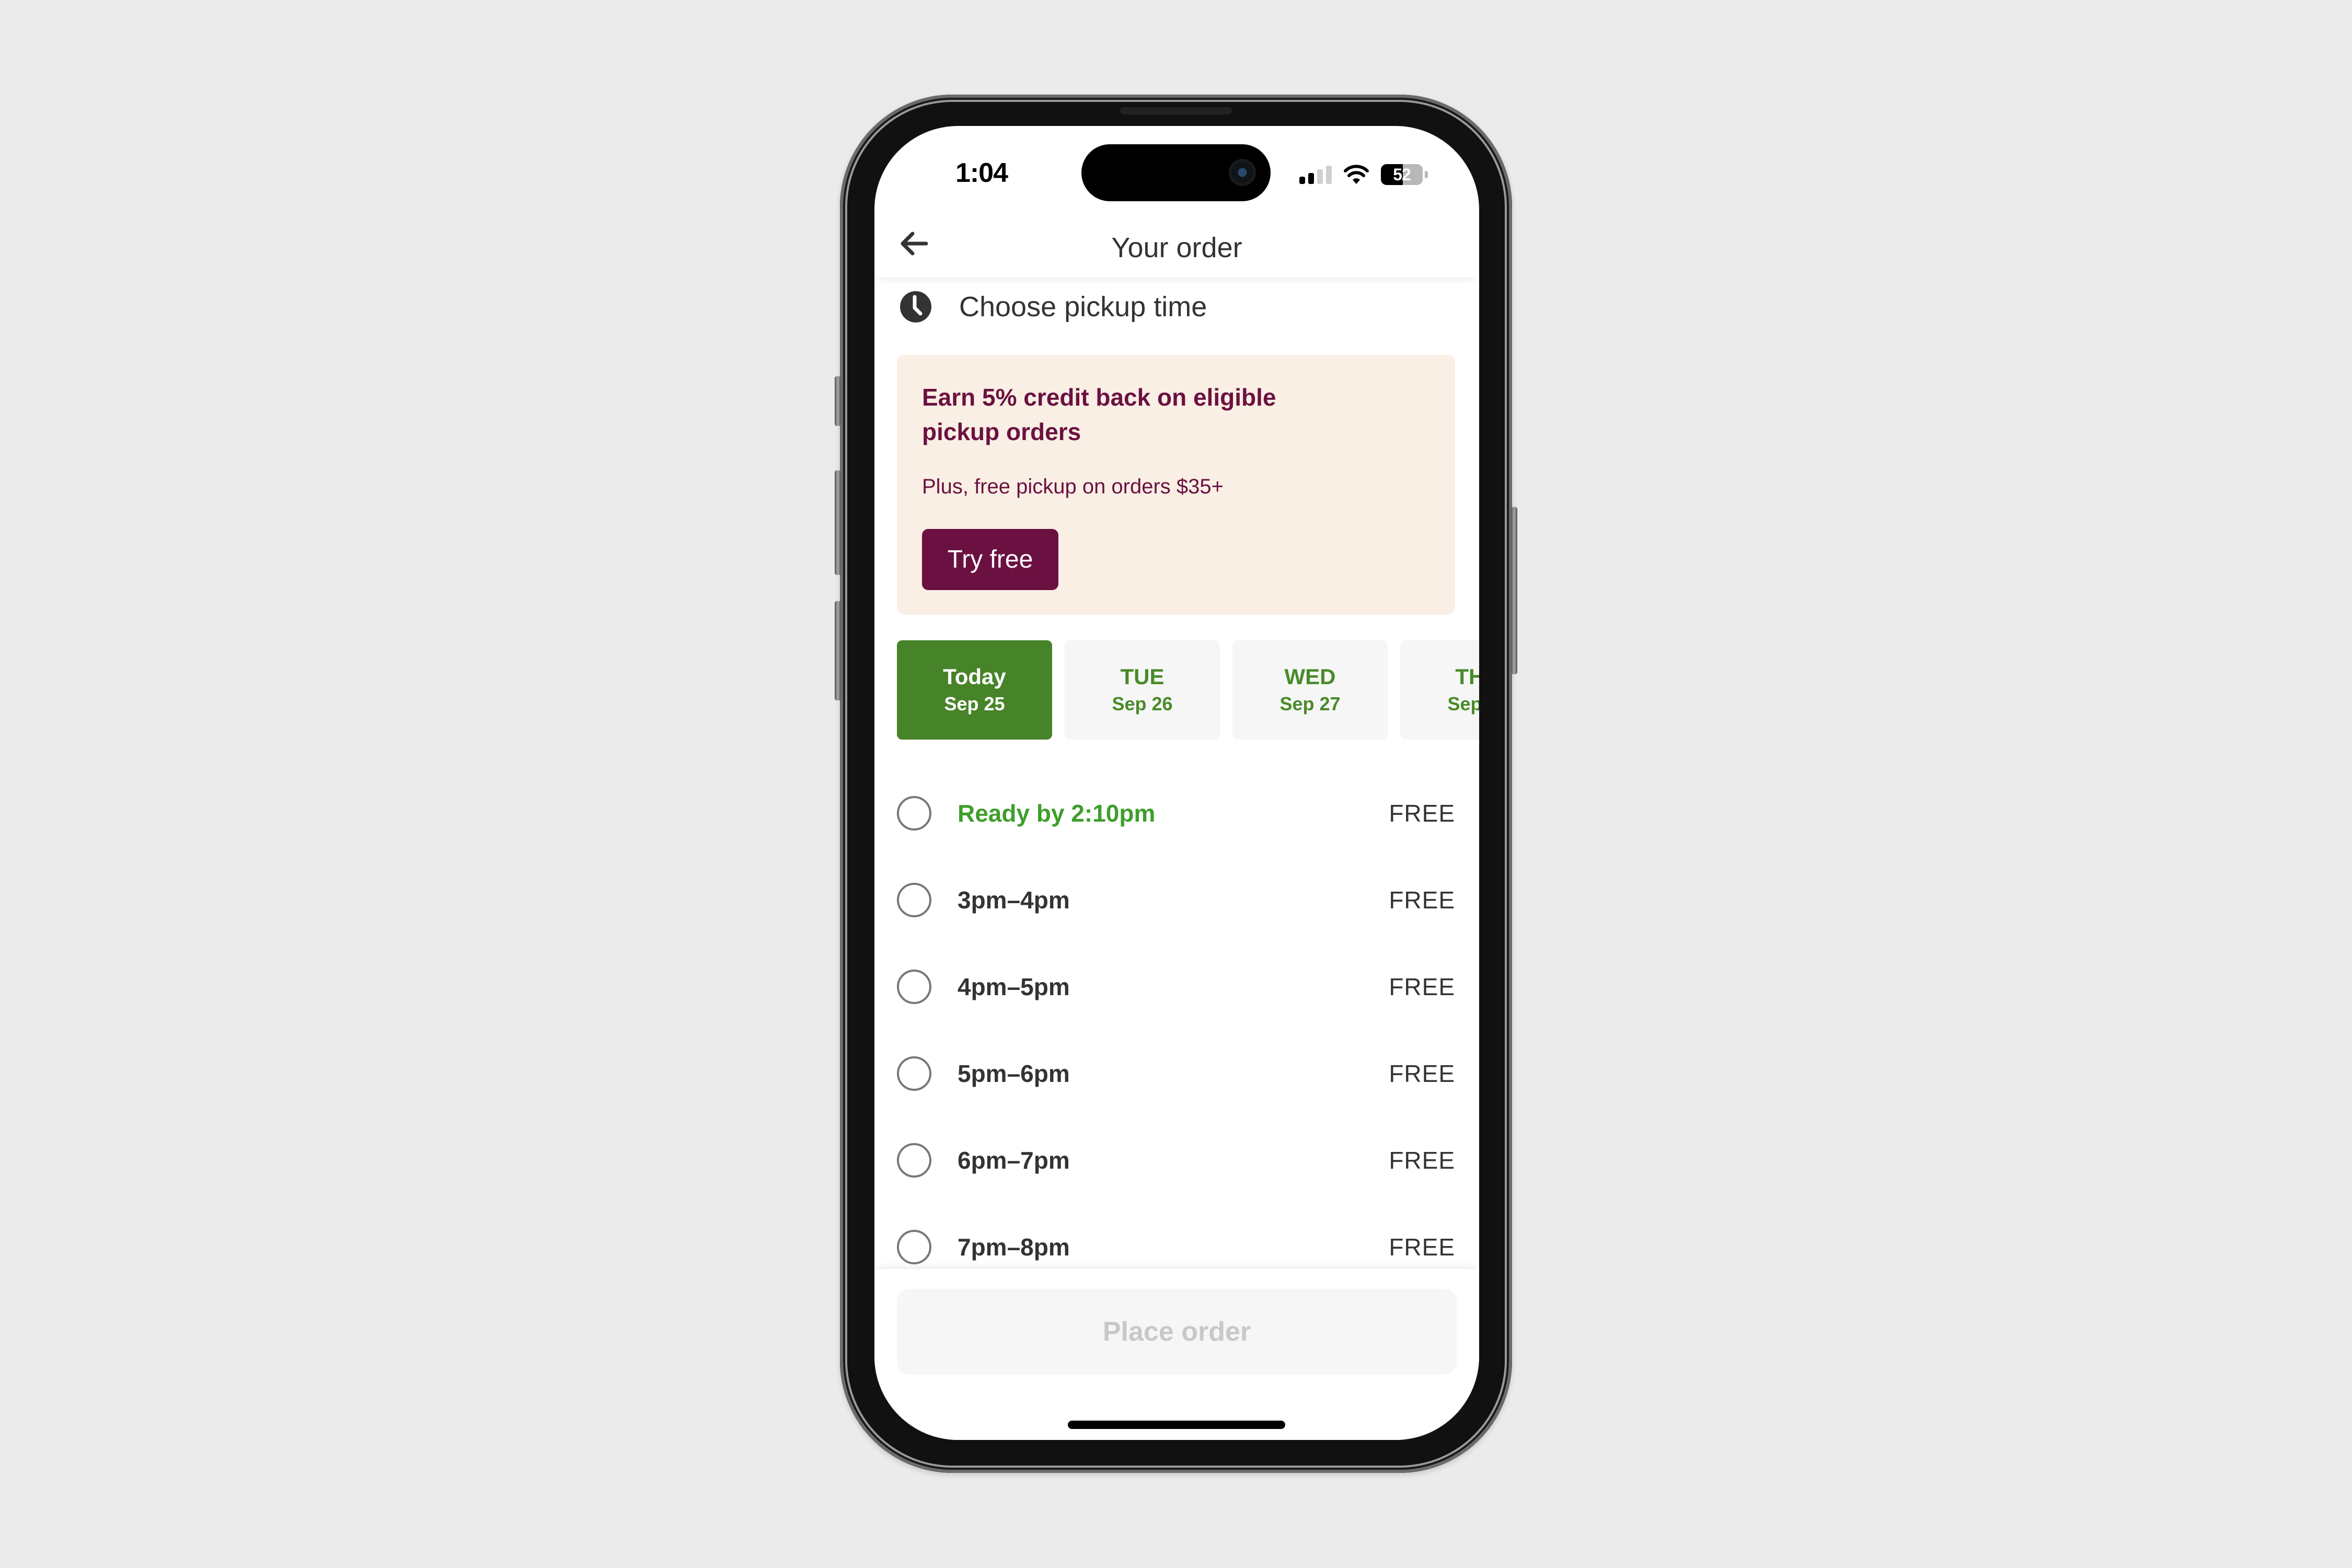  Describe the element at coordinates (838, 401) in the screenshot. I see `action-button` at that location.